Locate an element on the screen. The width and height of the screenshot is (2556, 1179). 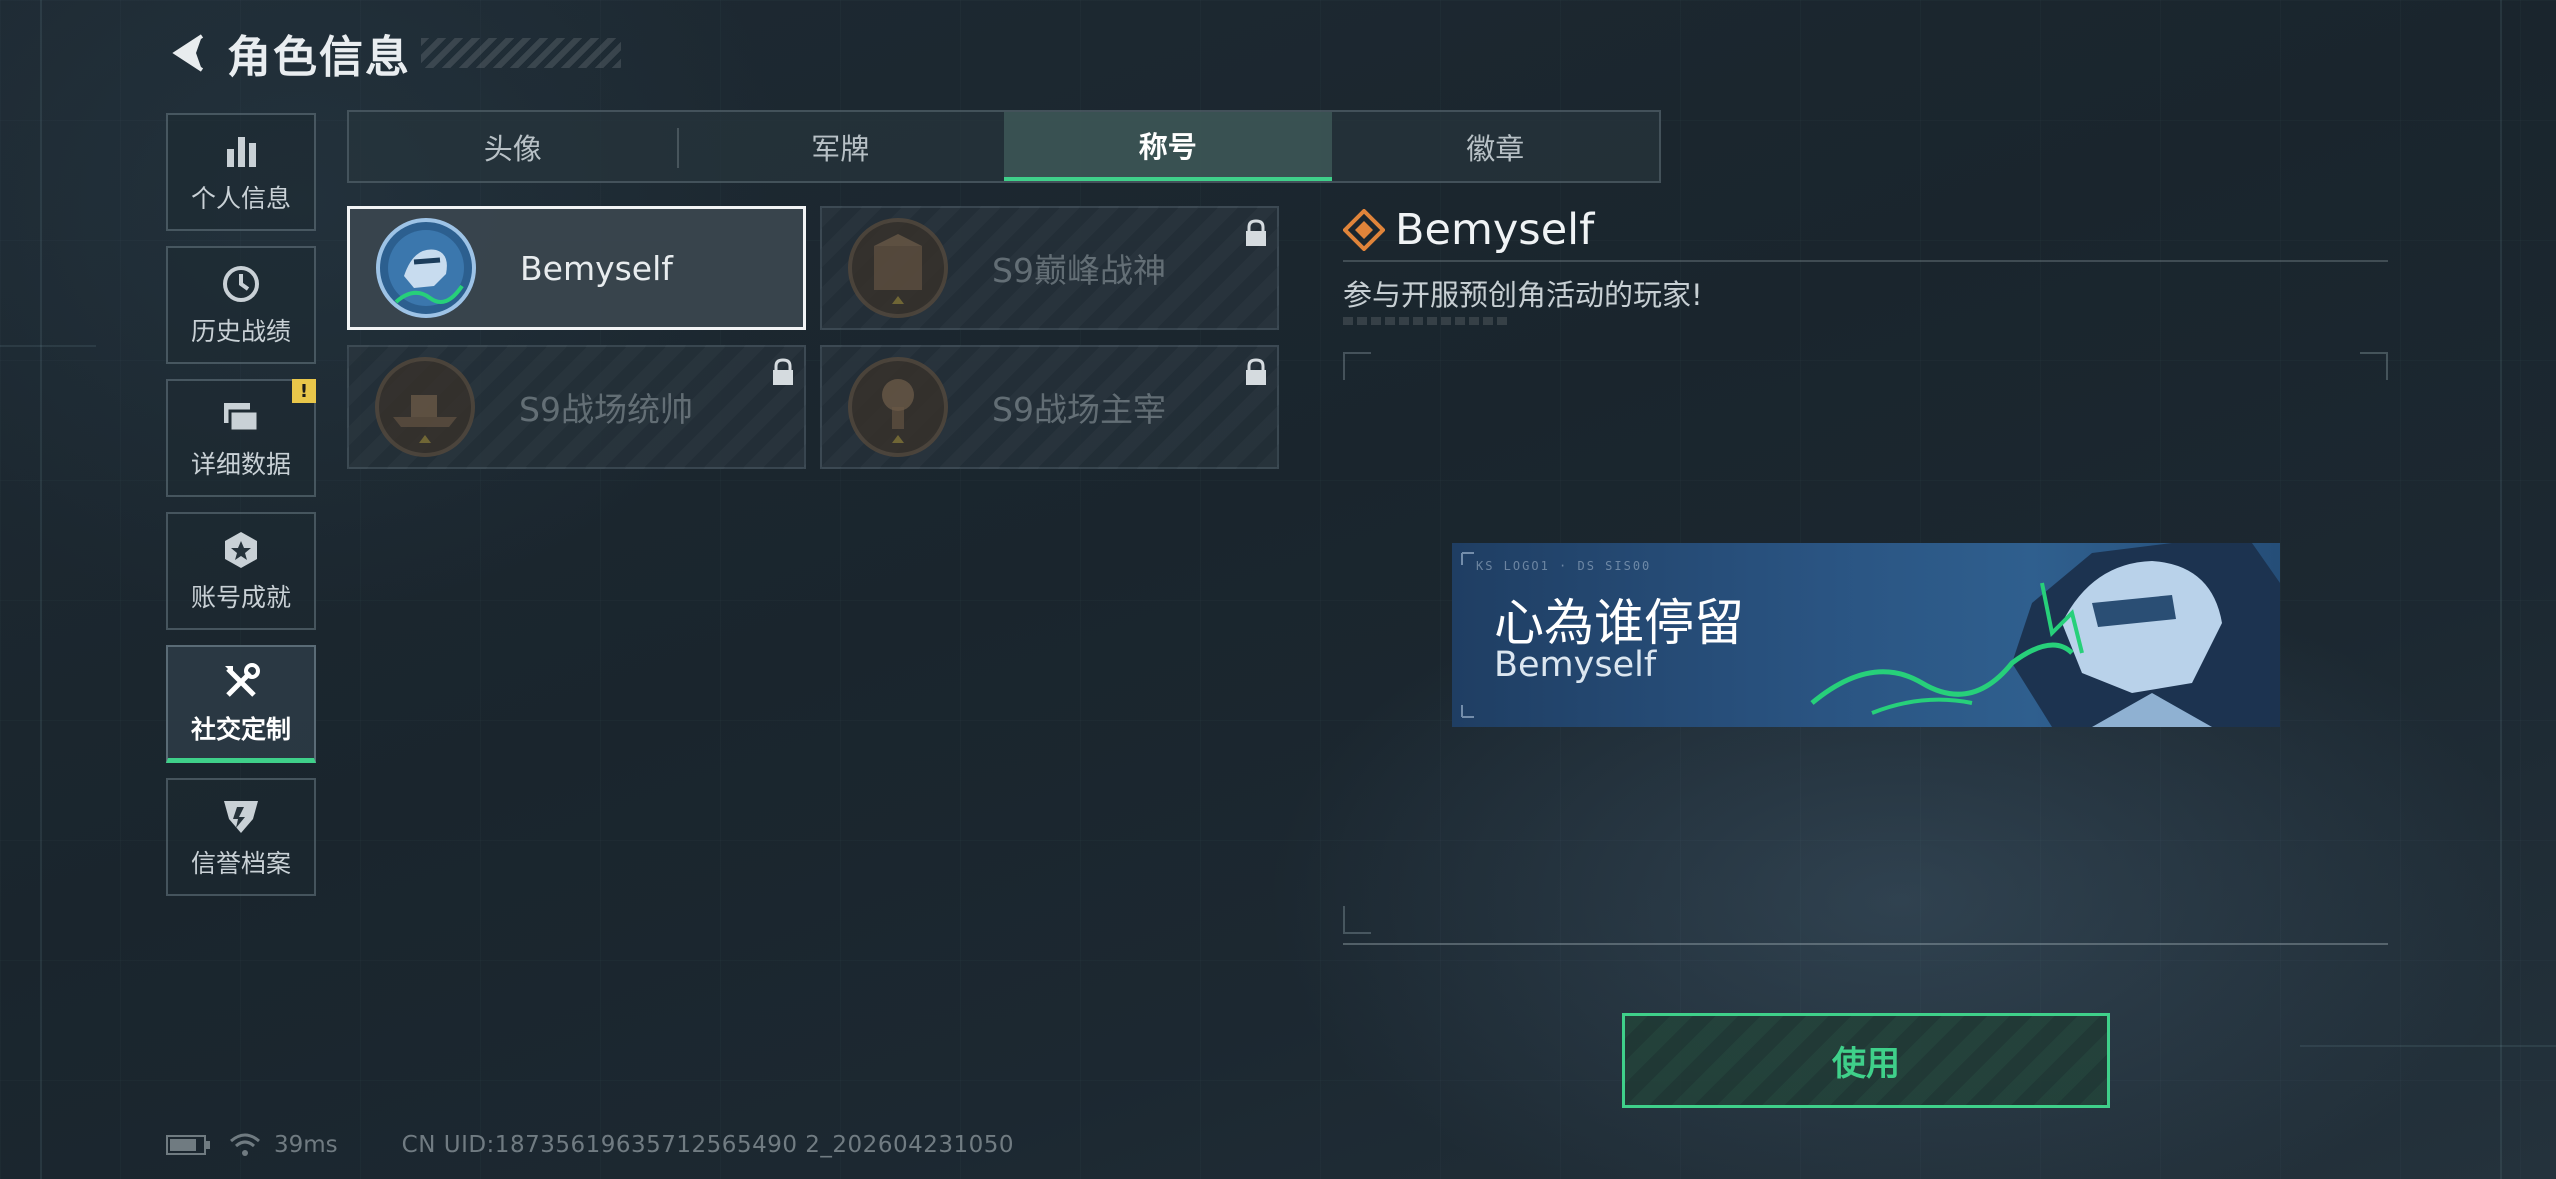
title-card-label: Bemyself is located at coordinates (596, 268).